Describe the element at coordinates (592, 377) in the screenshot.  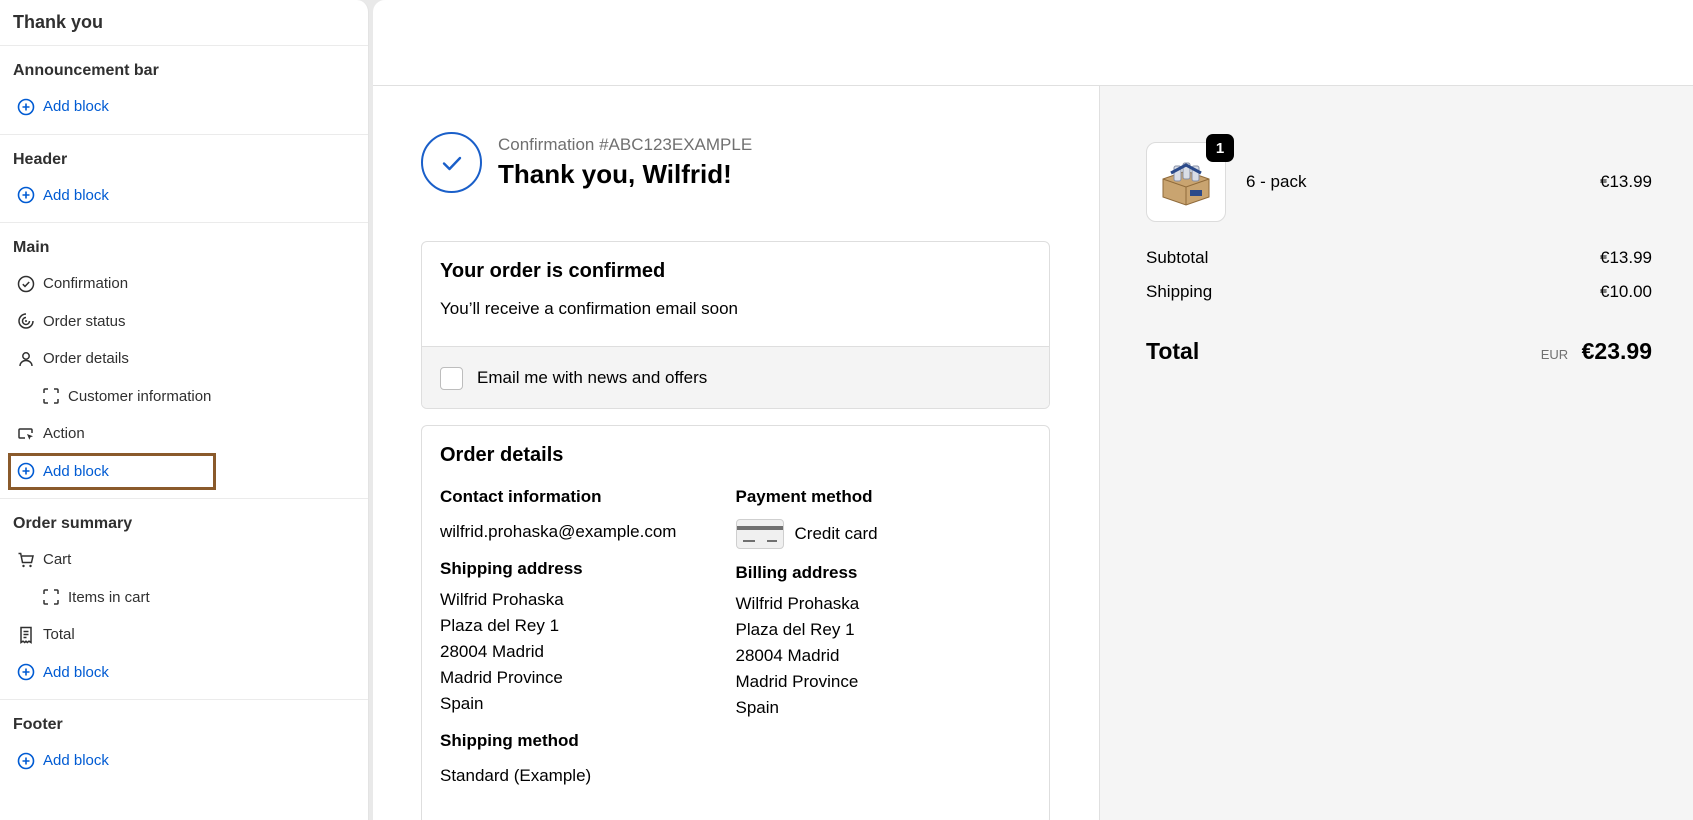
I see `email-opt-in-label: Email me with news and offers` at that location.